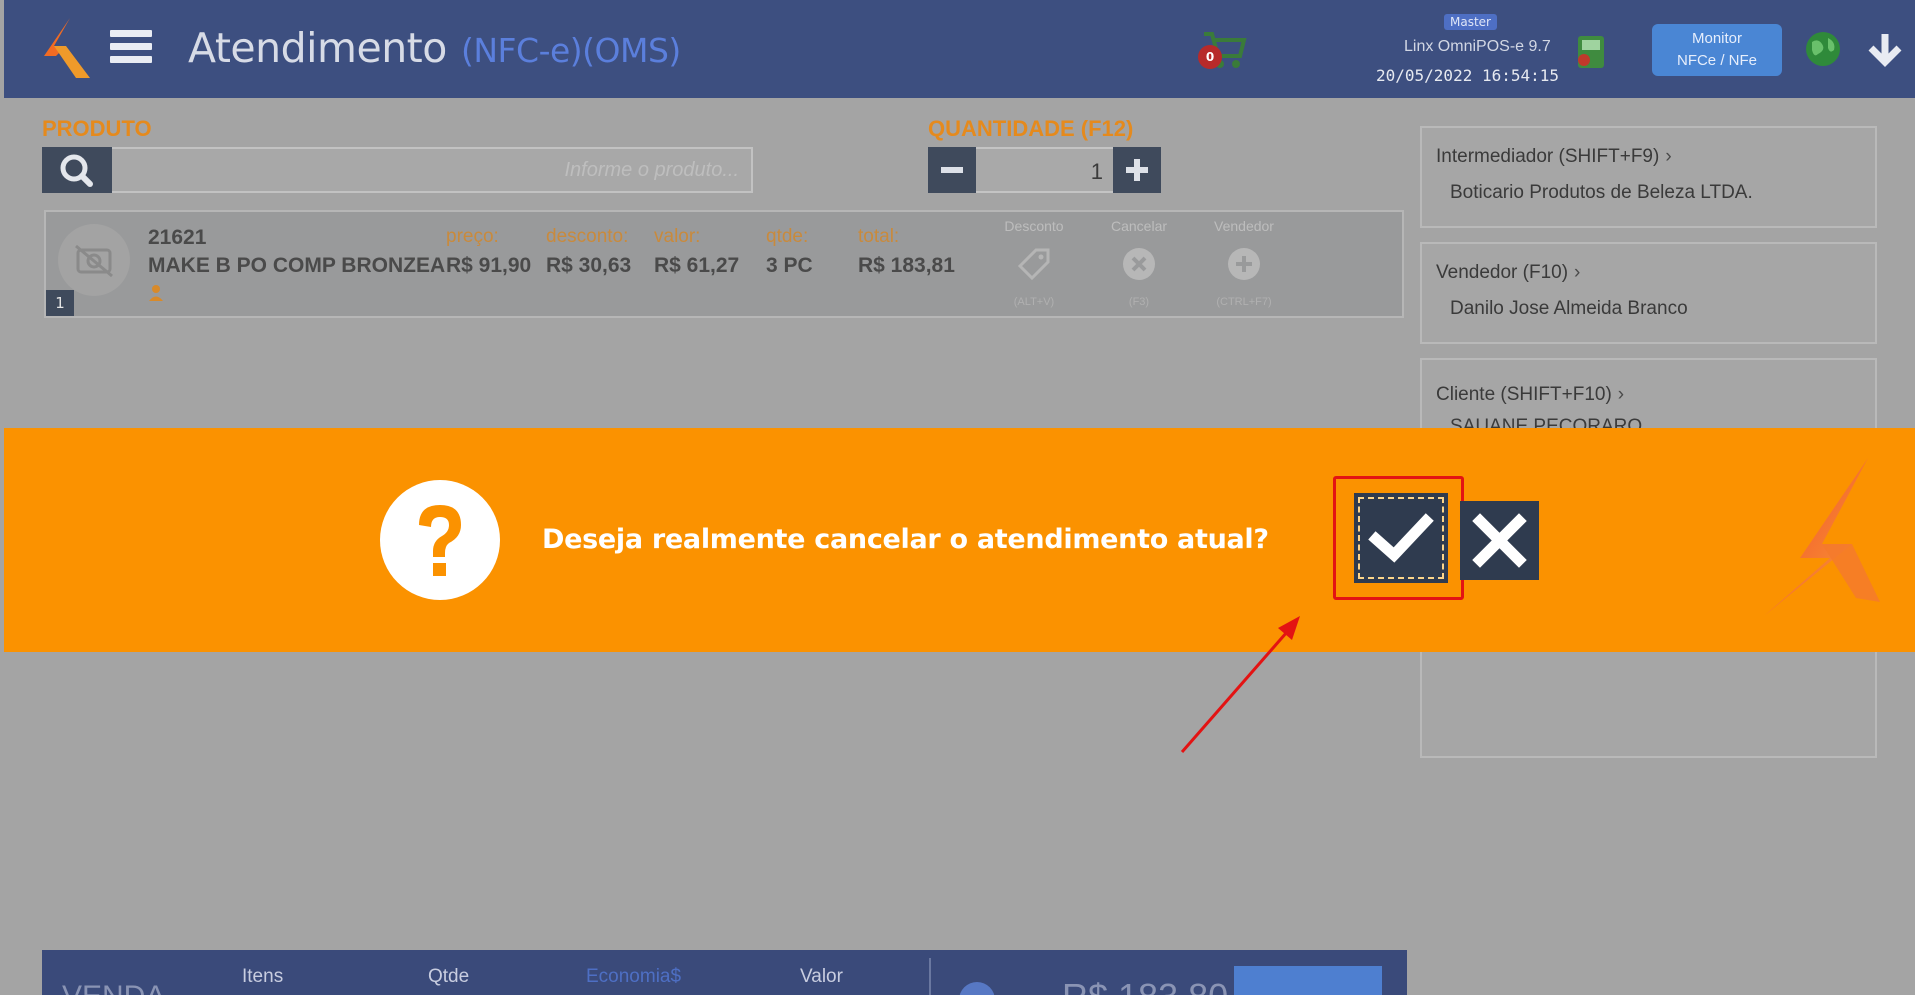  Describe the element at coordinates (1044, 170) in the screenshot. I see `quantity-input: 1` at that location.